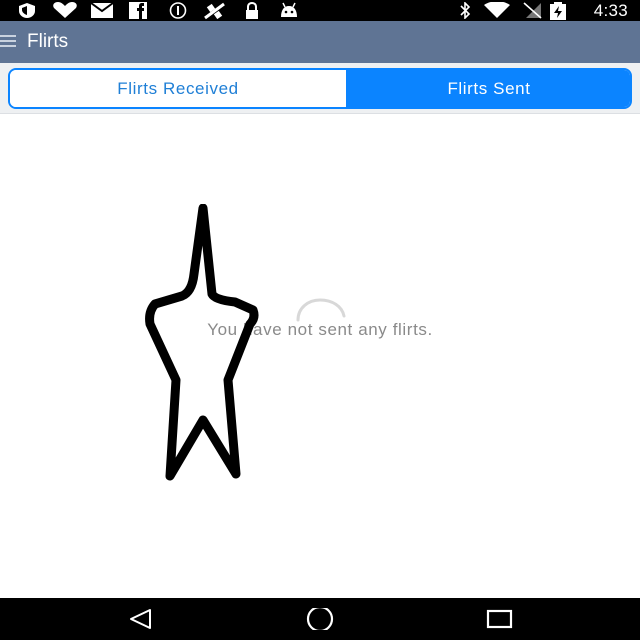  What do you see at coordinates (610, 10) in the screenshot?
I see `clock: 4:33` at bounding box center [610, 10].